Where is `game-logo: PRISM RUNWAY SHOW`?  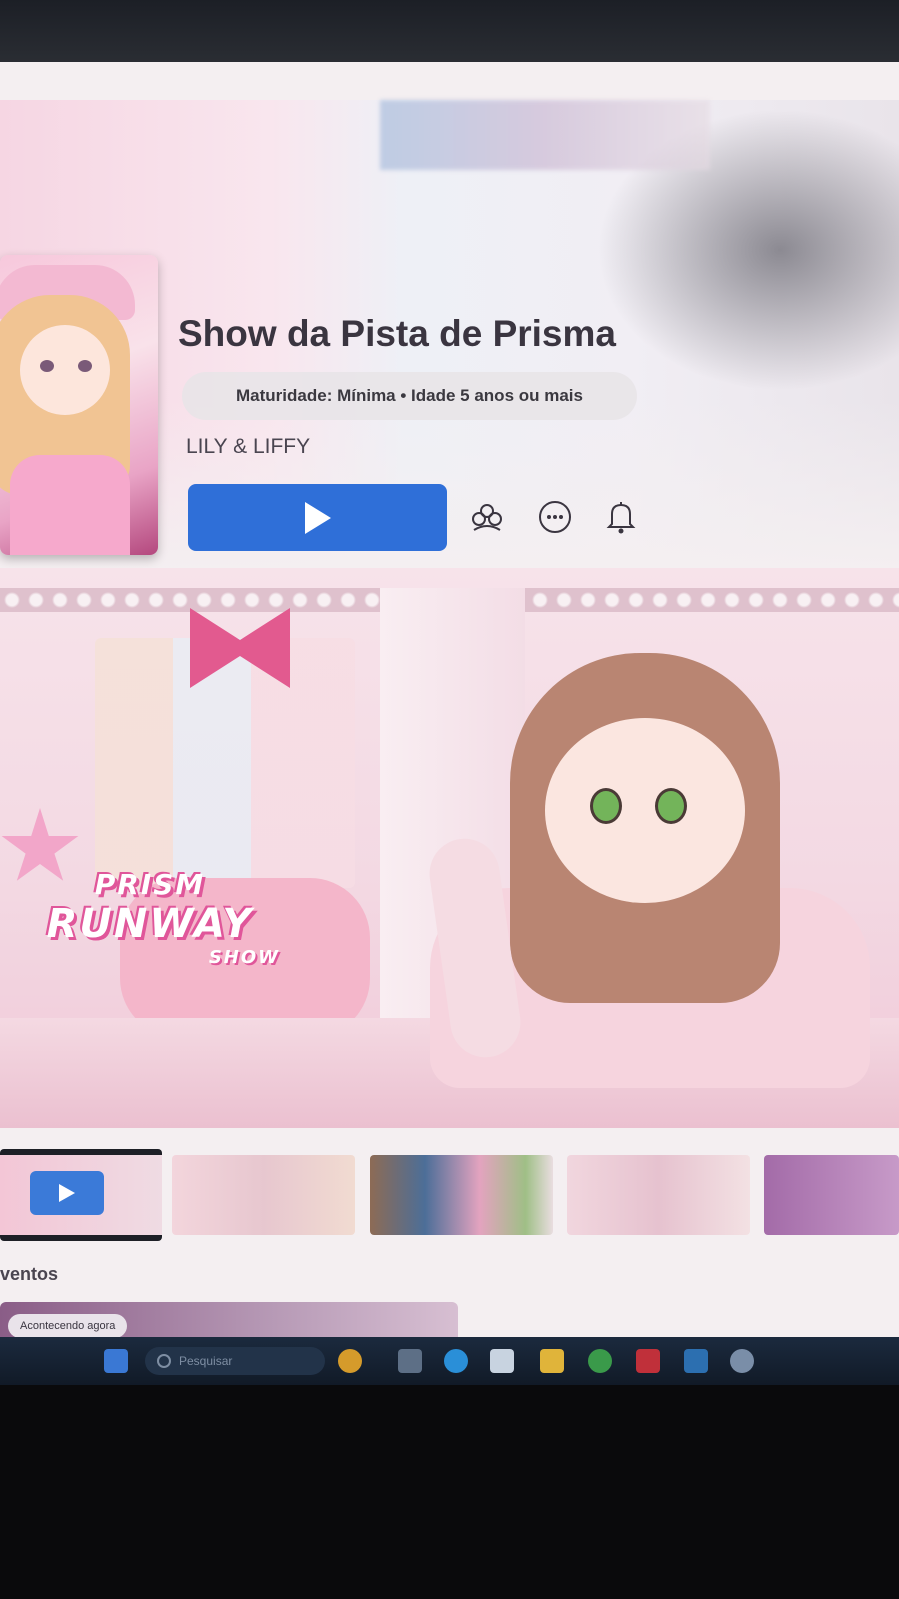 game-logo: PRISM RUNWAY SHOW is located at coordinates (150, 918).